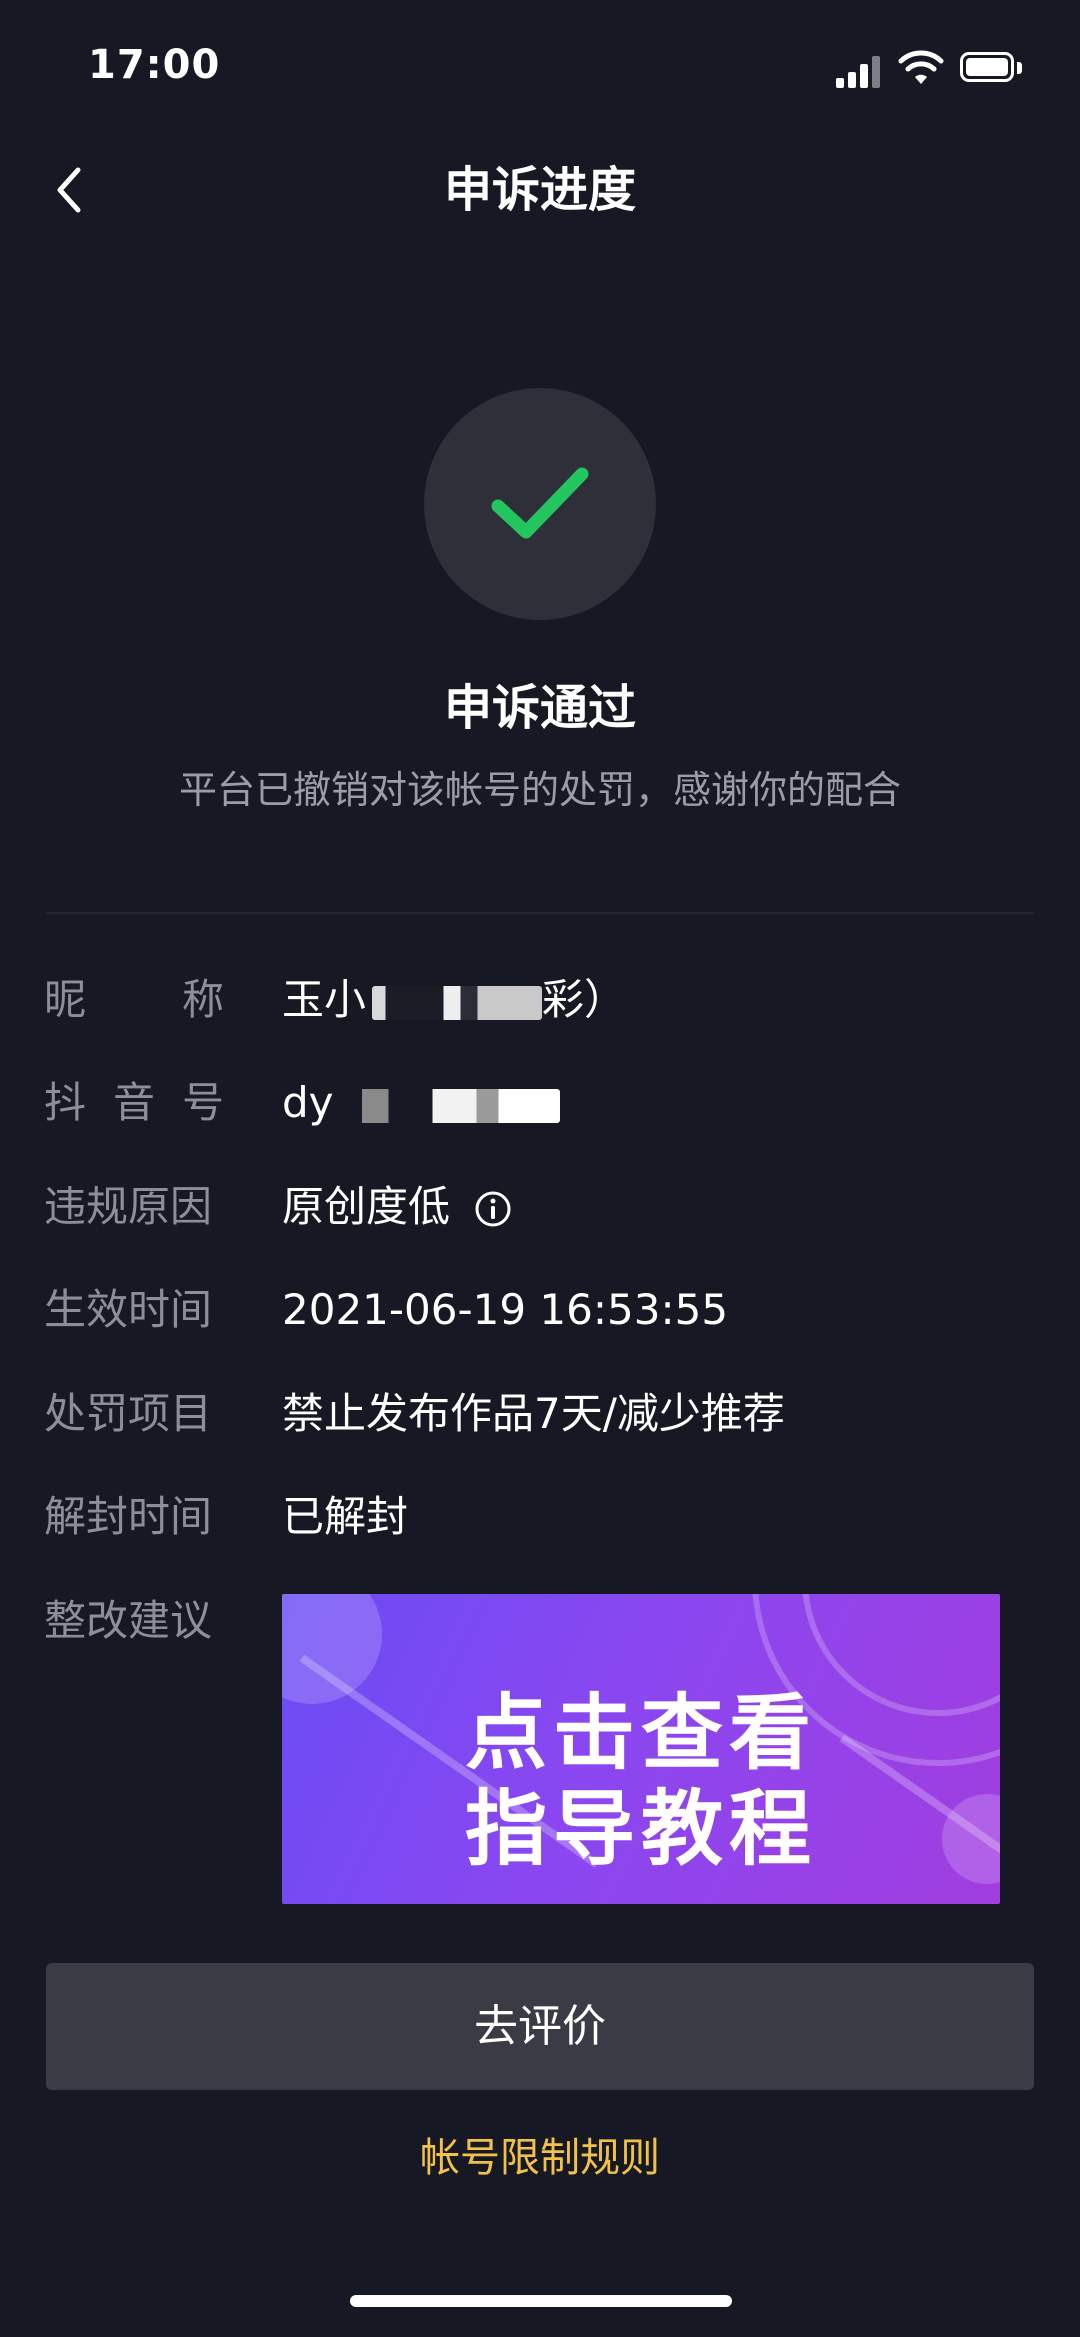 The width and height of the screenshot is (1080, 2337). Describe the element at coordinates (134, 999) in the screenshot. I see `nickname-label: 昵 称` at that location.